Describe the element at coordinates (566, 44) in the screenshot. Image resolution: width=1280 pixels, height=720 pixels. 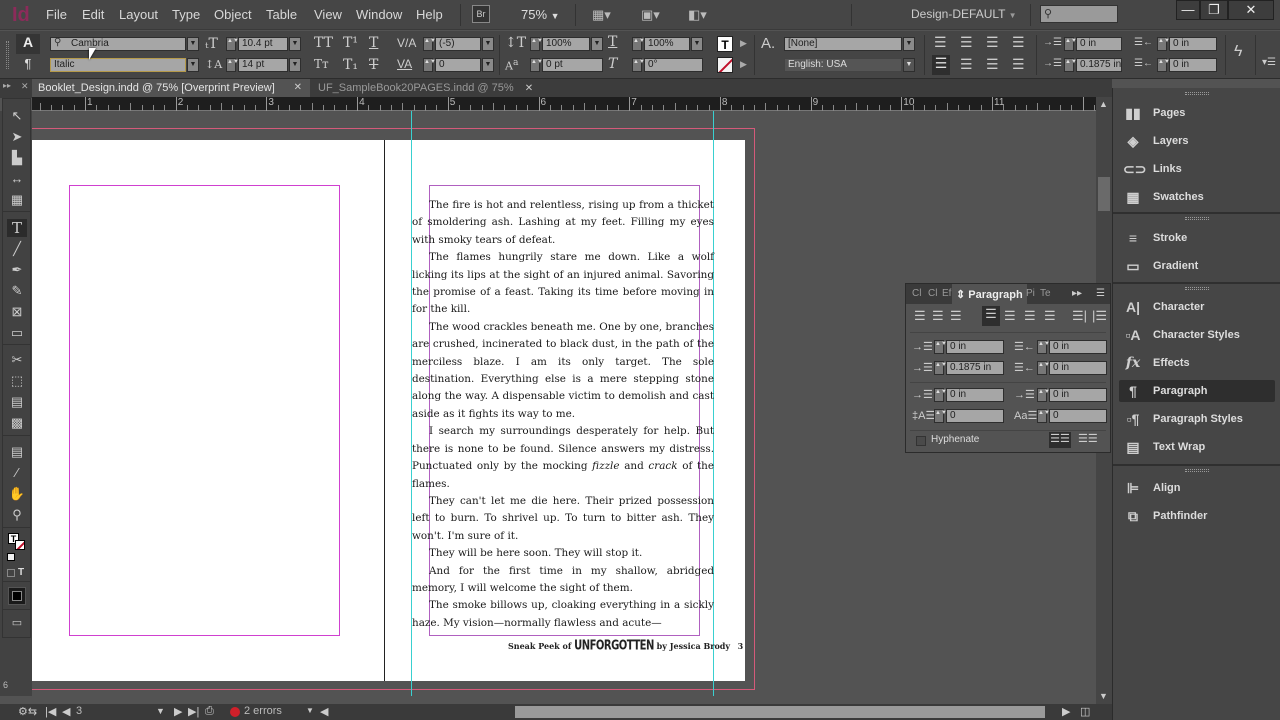
I see `vertical-scale-field: 100%` at that location.